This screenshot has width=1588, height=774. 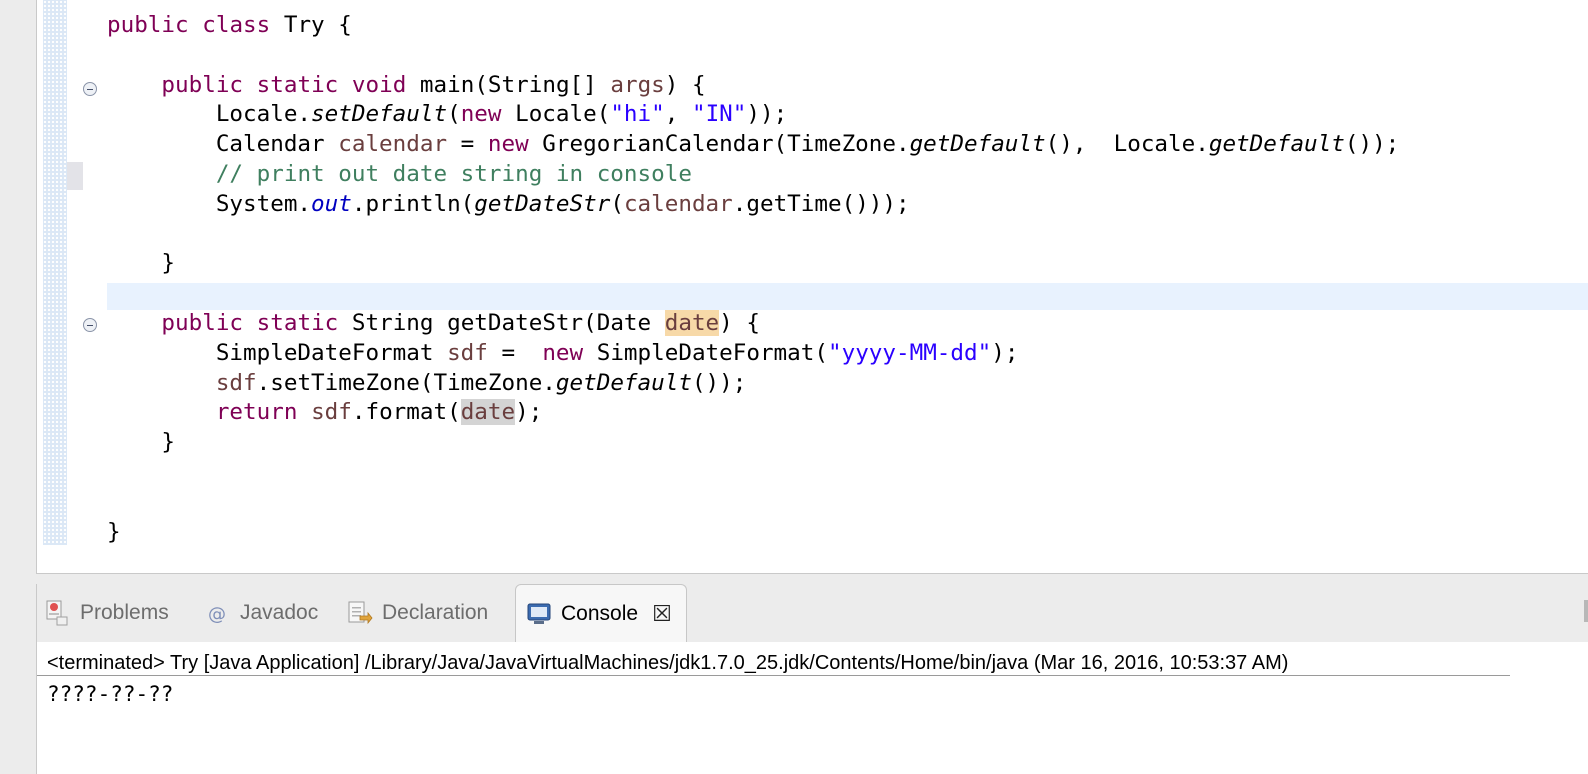 I want to click on code-token: ));, so click(x=767, y=114).